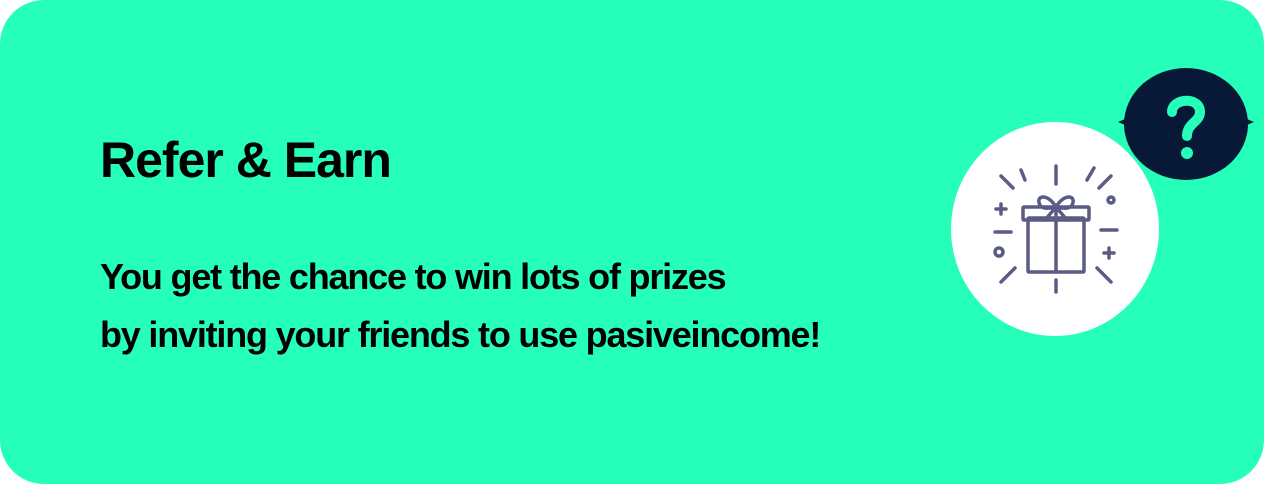 Image resolution: width=1264 pixels, height=484 pixels. I want to click on help-button, so click(1186, 124).